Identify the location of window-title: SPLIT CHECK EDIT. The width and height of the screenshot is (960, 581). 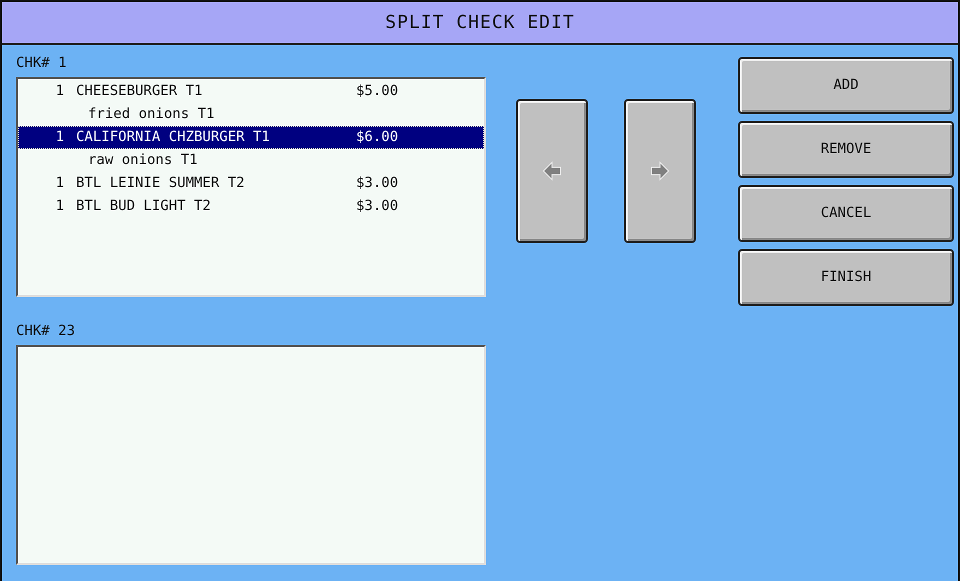
(480, 23).